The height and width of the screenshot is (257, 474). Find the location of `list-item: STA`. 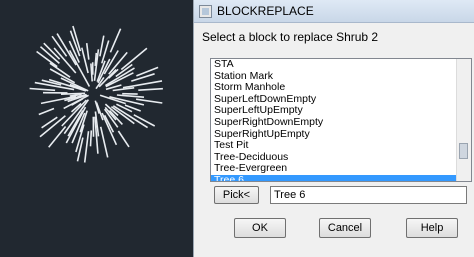

list-item: STA is located at coordinates (334, 65).